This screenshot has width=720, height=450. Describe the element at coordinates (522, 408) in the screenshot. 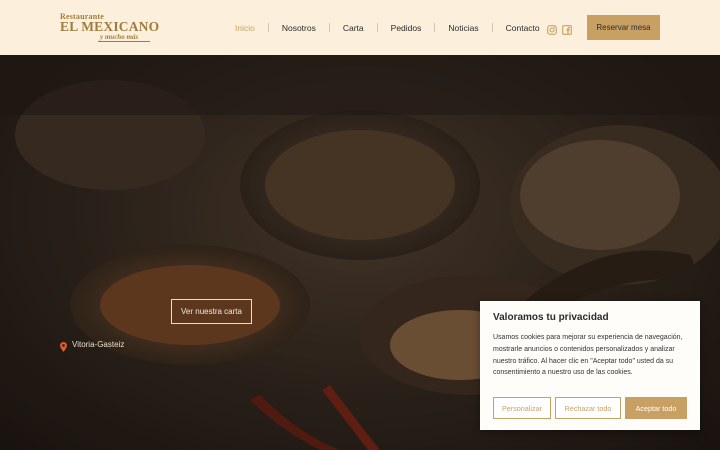

I see `customize-cookies-button: Personalizar` at that location.